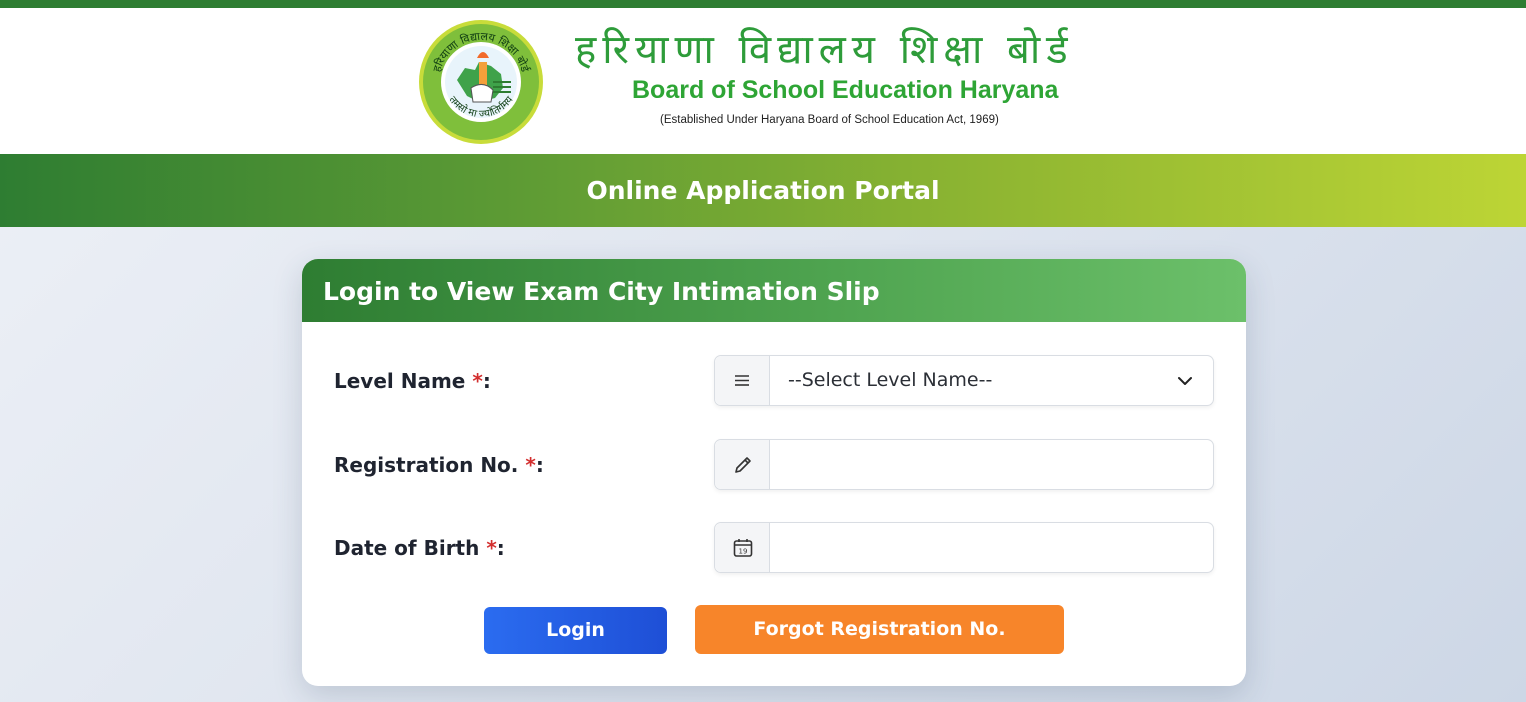 The height and width of the screenshot is (702, 1526). Describe the element at coordinates (524, 548) in the screenshot. I see `dob-label: Date of Birth *:` at that location.